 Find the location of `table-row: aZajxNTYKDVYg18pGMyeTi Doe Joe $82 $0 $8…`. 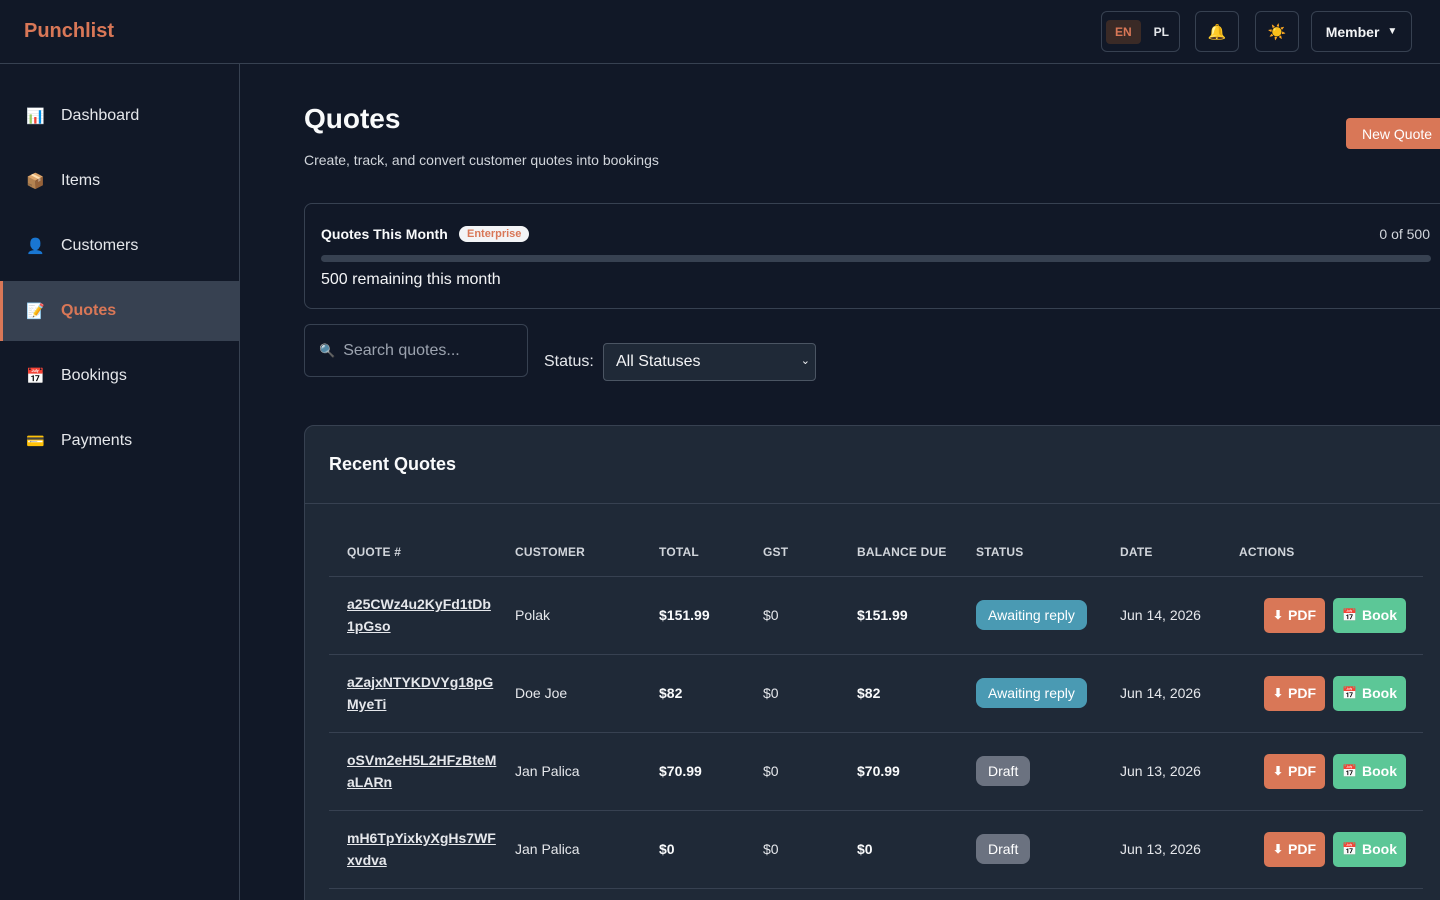

table-row: aZajxNTYKDVYg18pGMyeTi Doe Joe $82 $0 $8… is located at coordinates (876, 693).